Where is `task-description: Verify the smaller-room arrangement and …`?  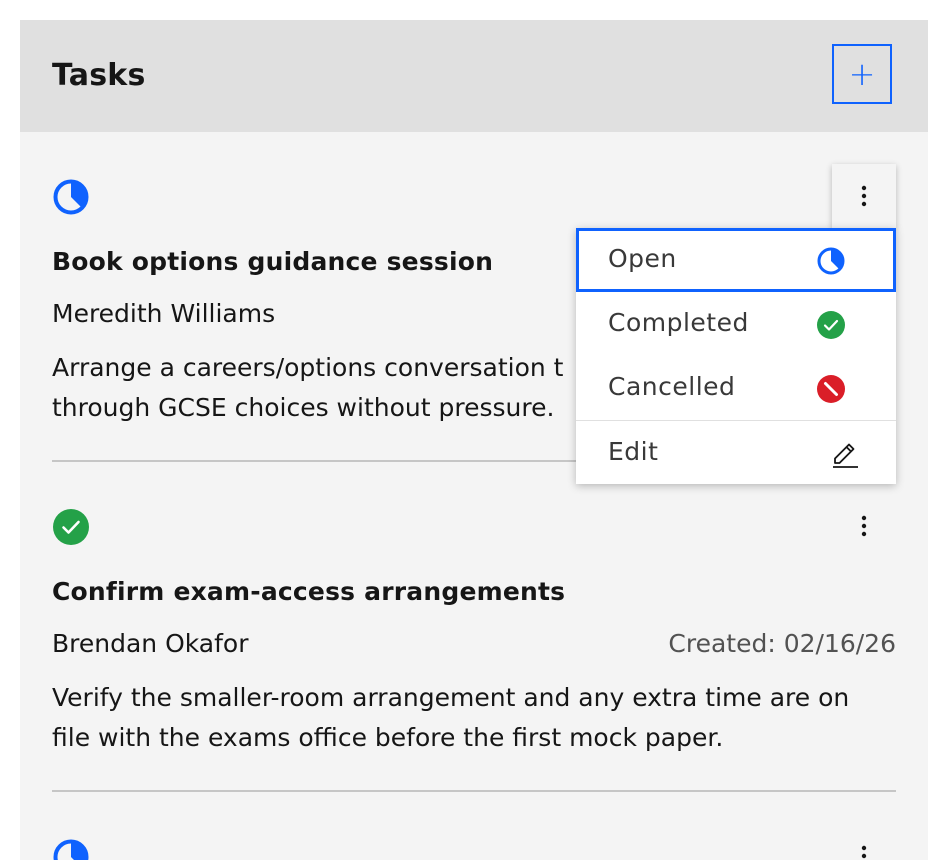
task-description: Verify the smaller-room arrangement and … is located at coordinates (451, 717).